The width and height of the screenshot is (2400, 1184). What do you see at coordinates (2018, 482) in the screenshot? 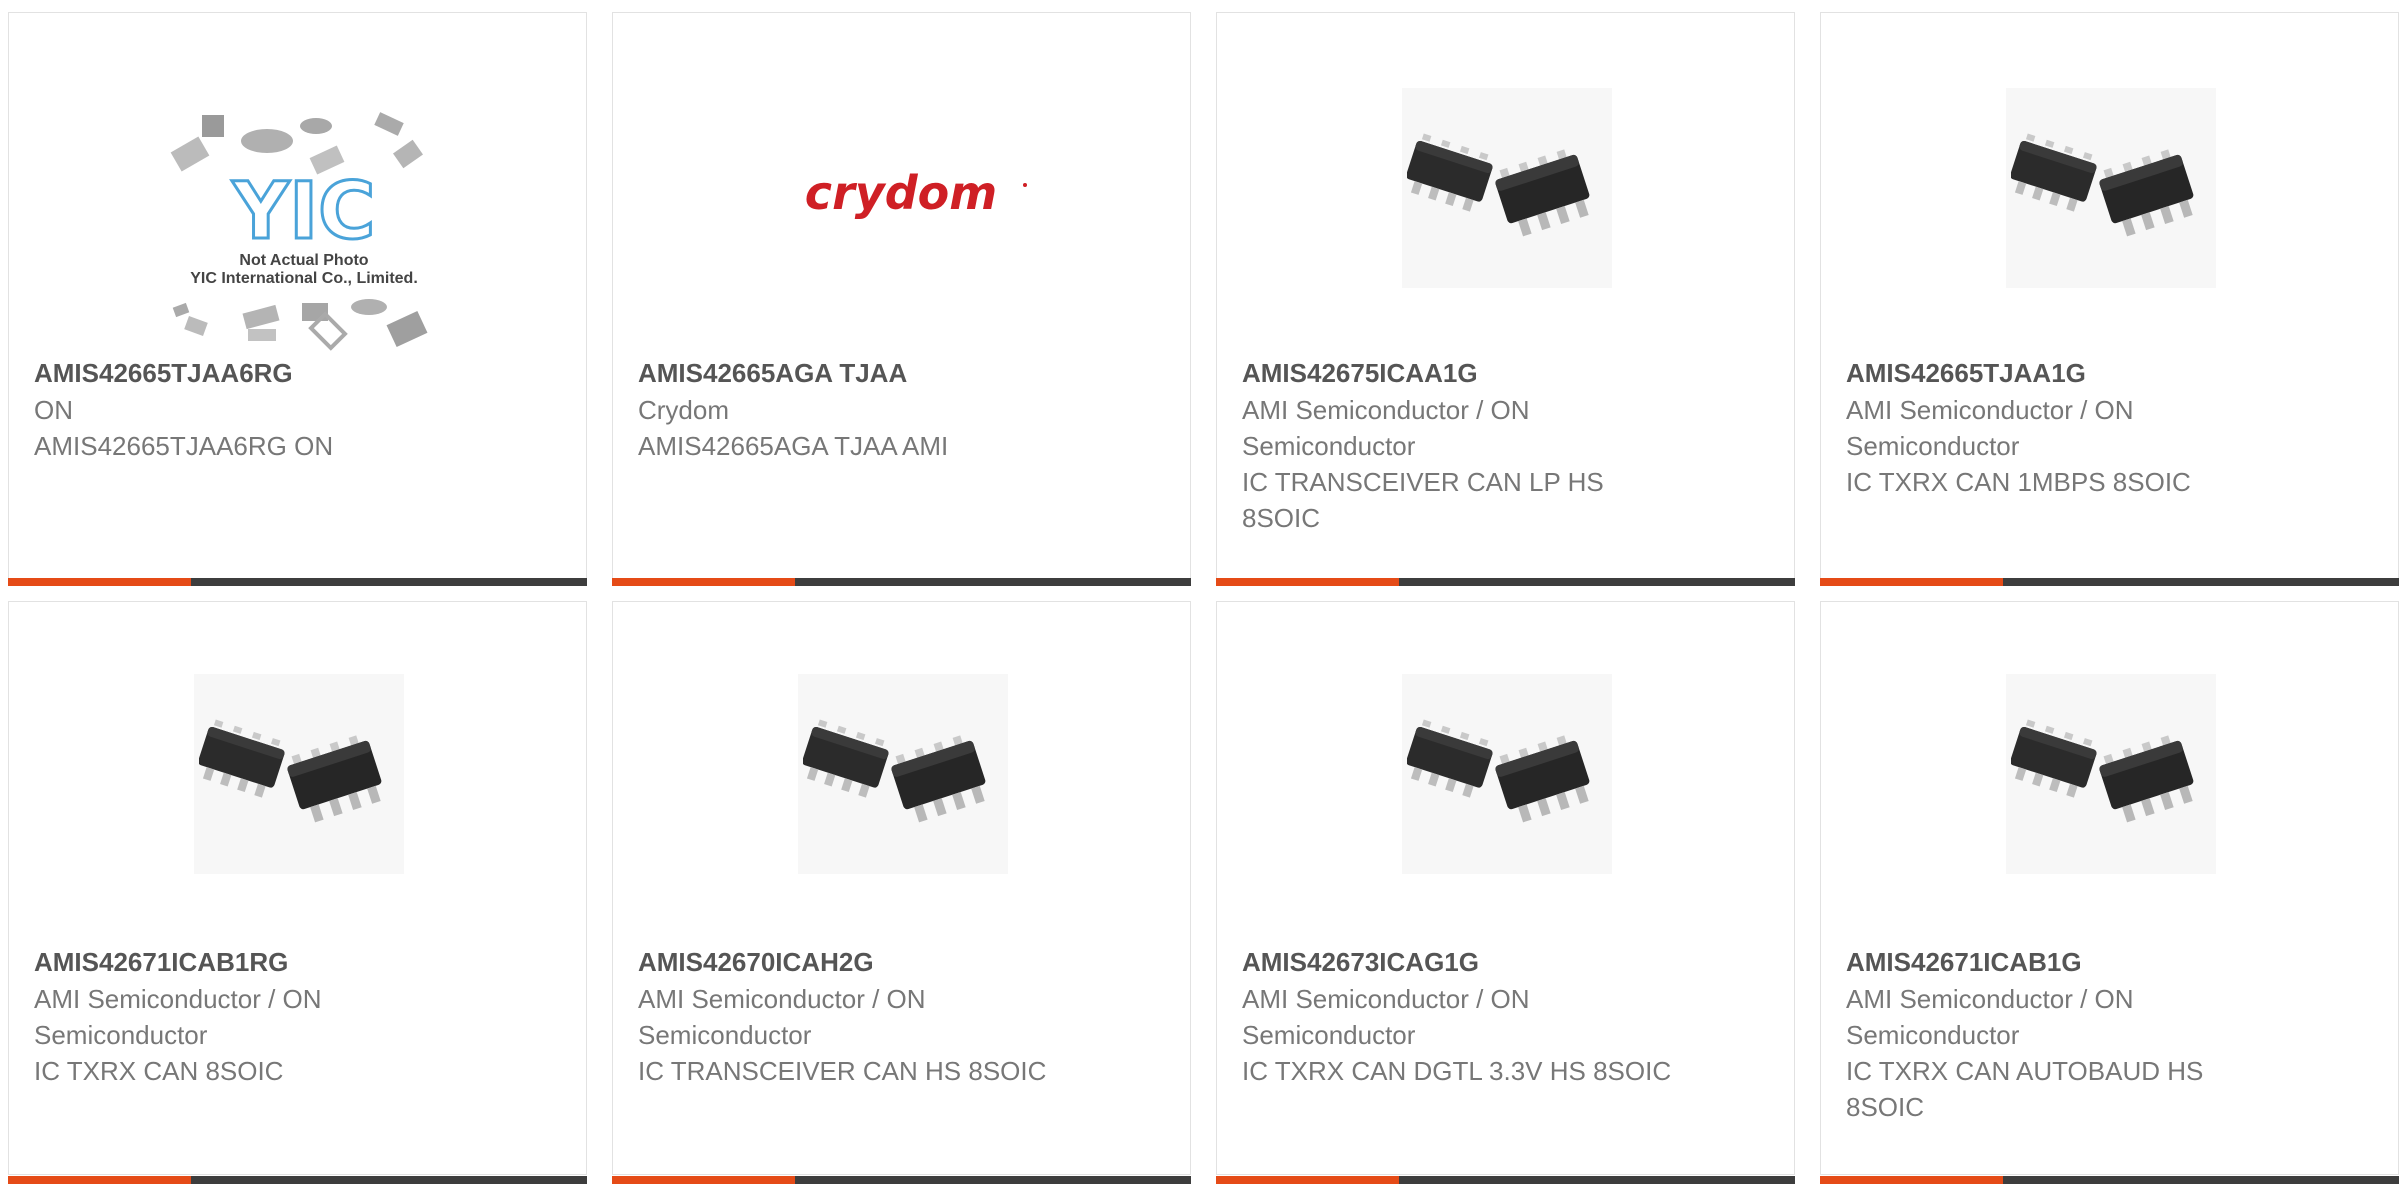
I see `description: IC TXRX CAN 1MBPS 8SOIC` at bounding box center [2018, 482].